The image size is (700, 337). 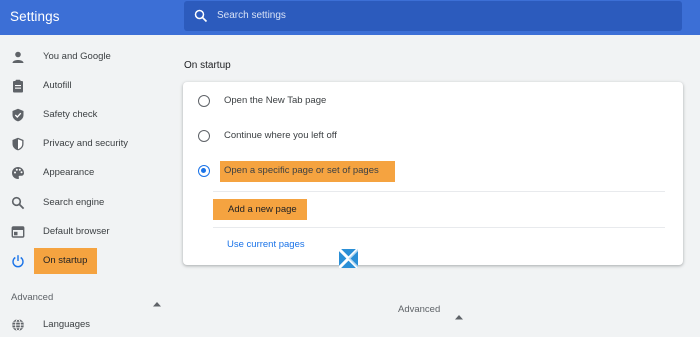 I want to click on sidebar-item-search-engine: Search engine, so click(x=85, y=203).